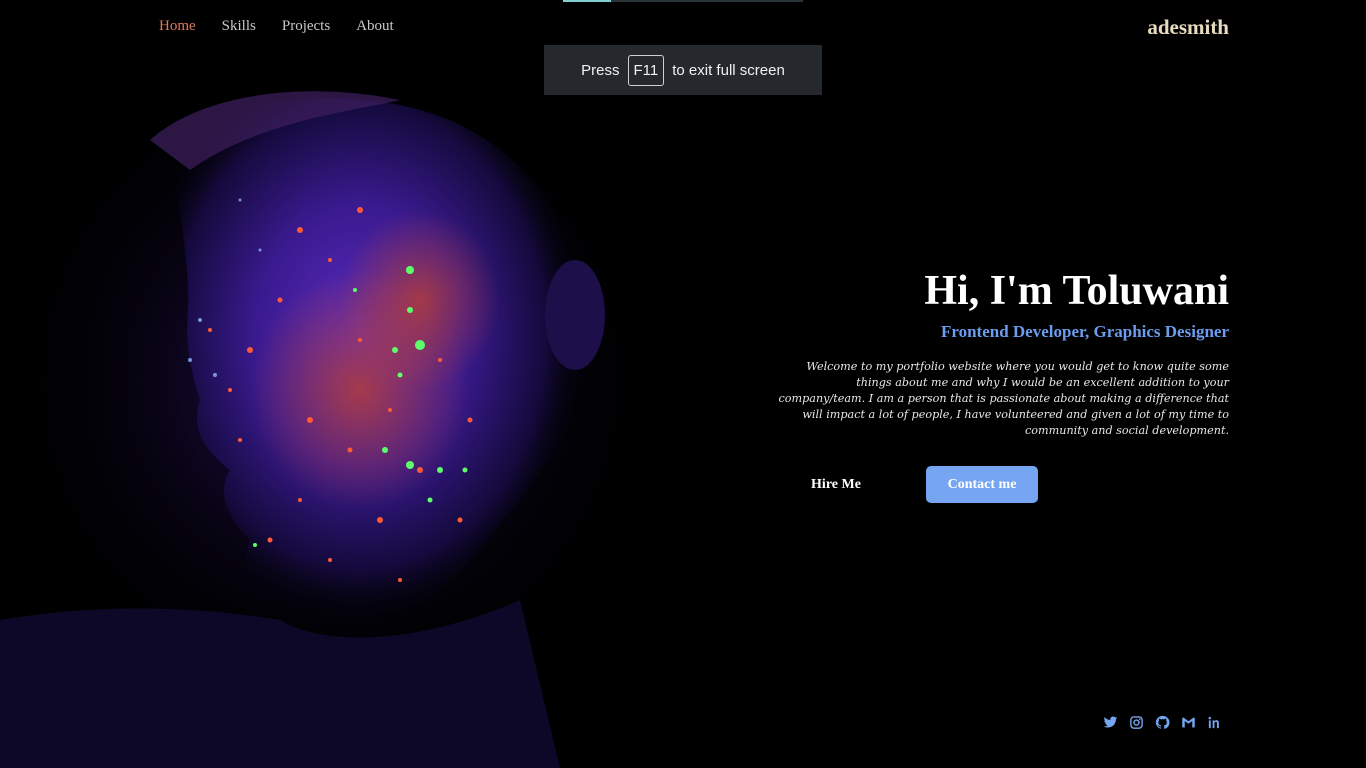 The width and height of the screenshot is (1366, 768). I want to click on fullscreen-toast: Press F11 to exit full screen, so click(683, 70).